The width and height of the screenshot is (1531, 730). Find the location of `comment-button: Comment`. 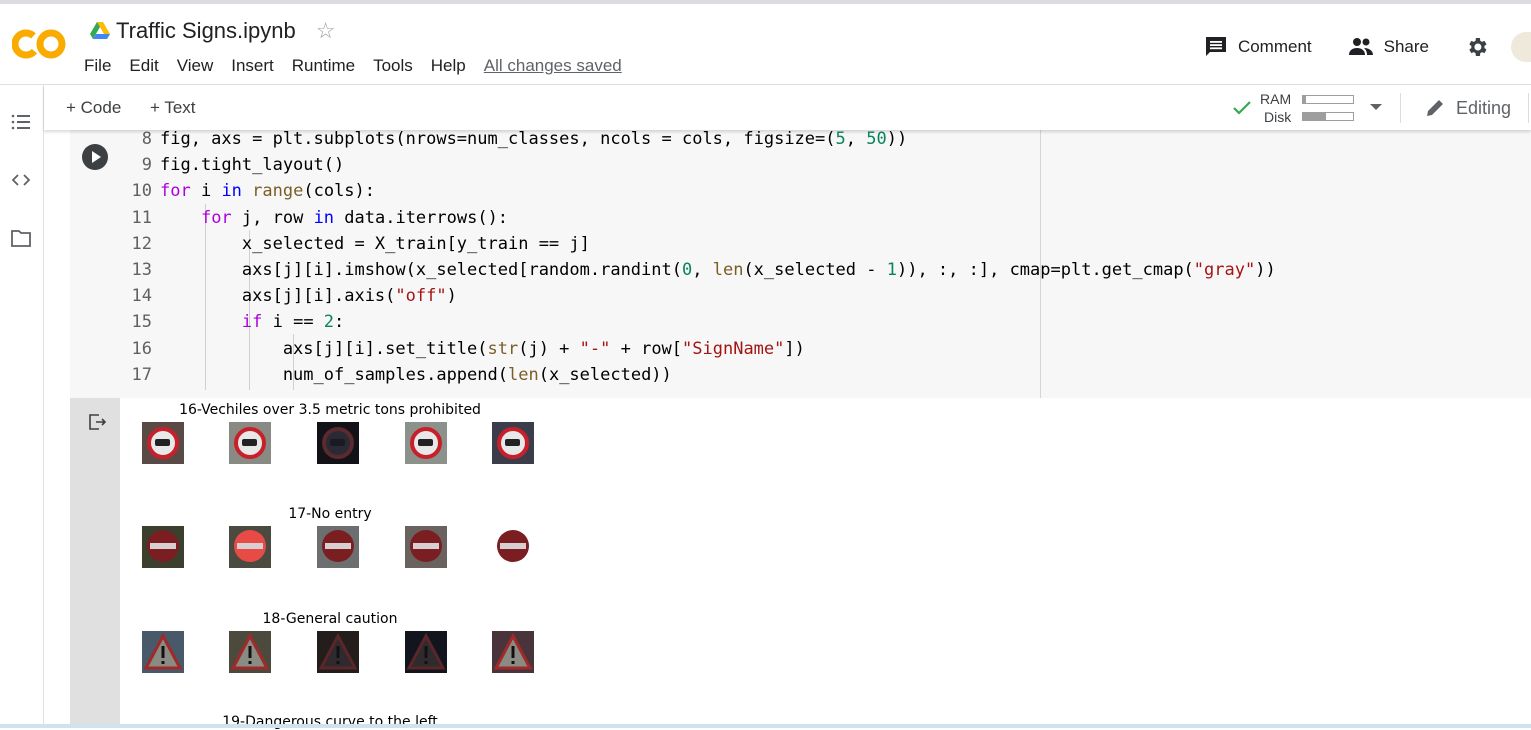

comment-button: Comment is located at coordinates (1258, 47).